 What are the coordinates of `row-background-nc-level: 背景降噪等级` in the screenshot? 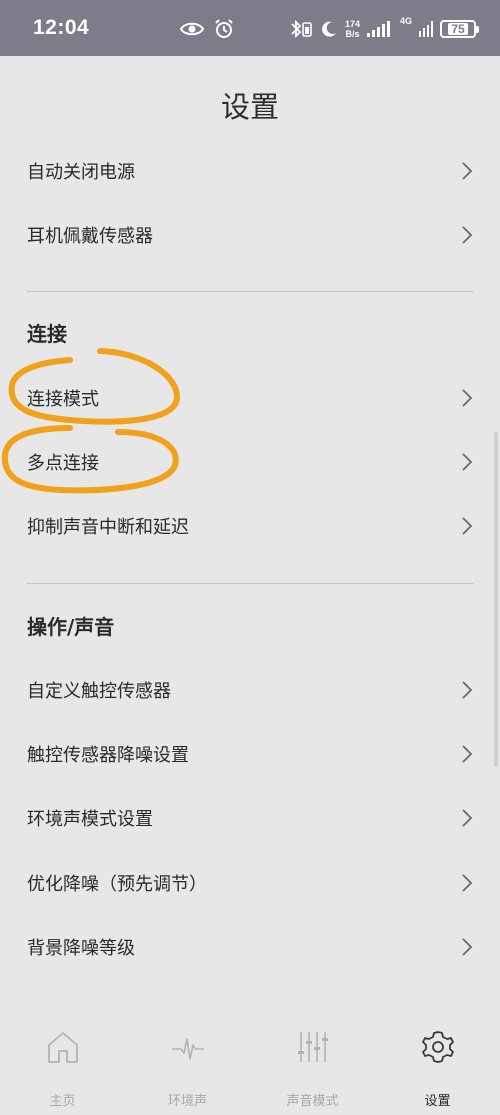 It's located at (250, 947).